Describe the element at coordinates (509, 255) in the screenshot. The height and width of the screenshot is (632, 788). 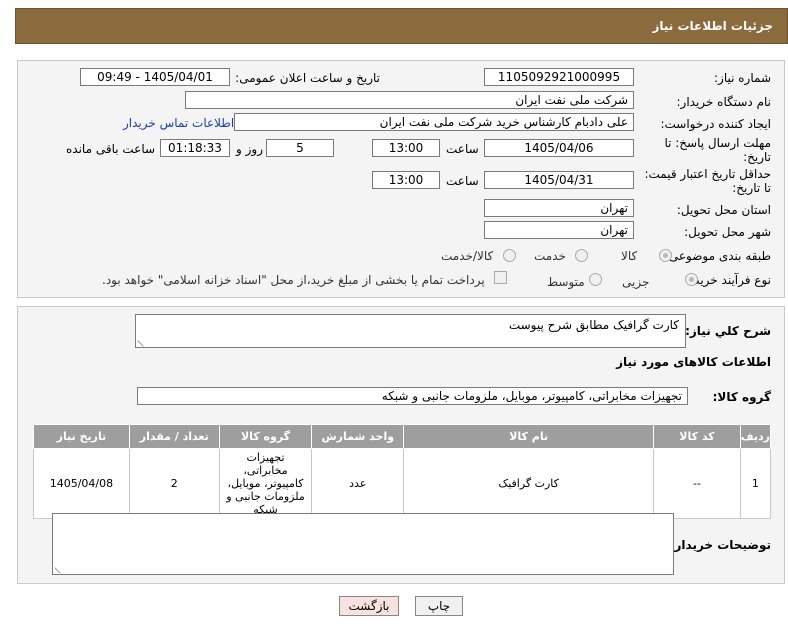
I see `category-both-radio` at that location.